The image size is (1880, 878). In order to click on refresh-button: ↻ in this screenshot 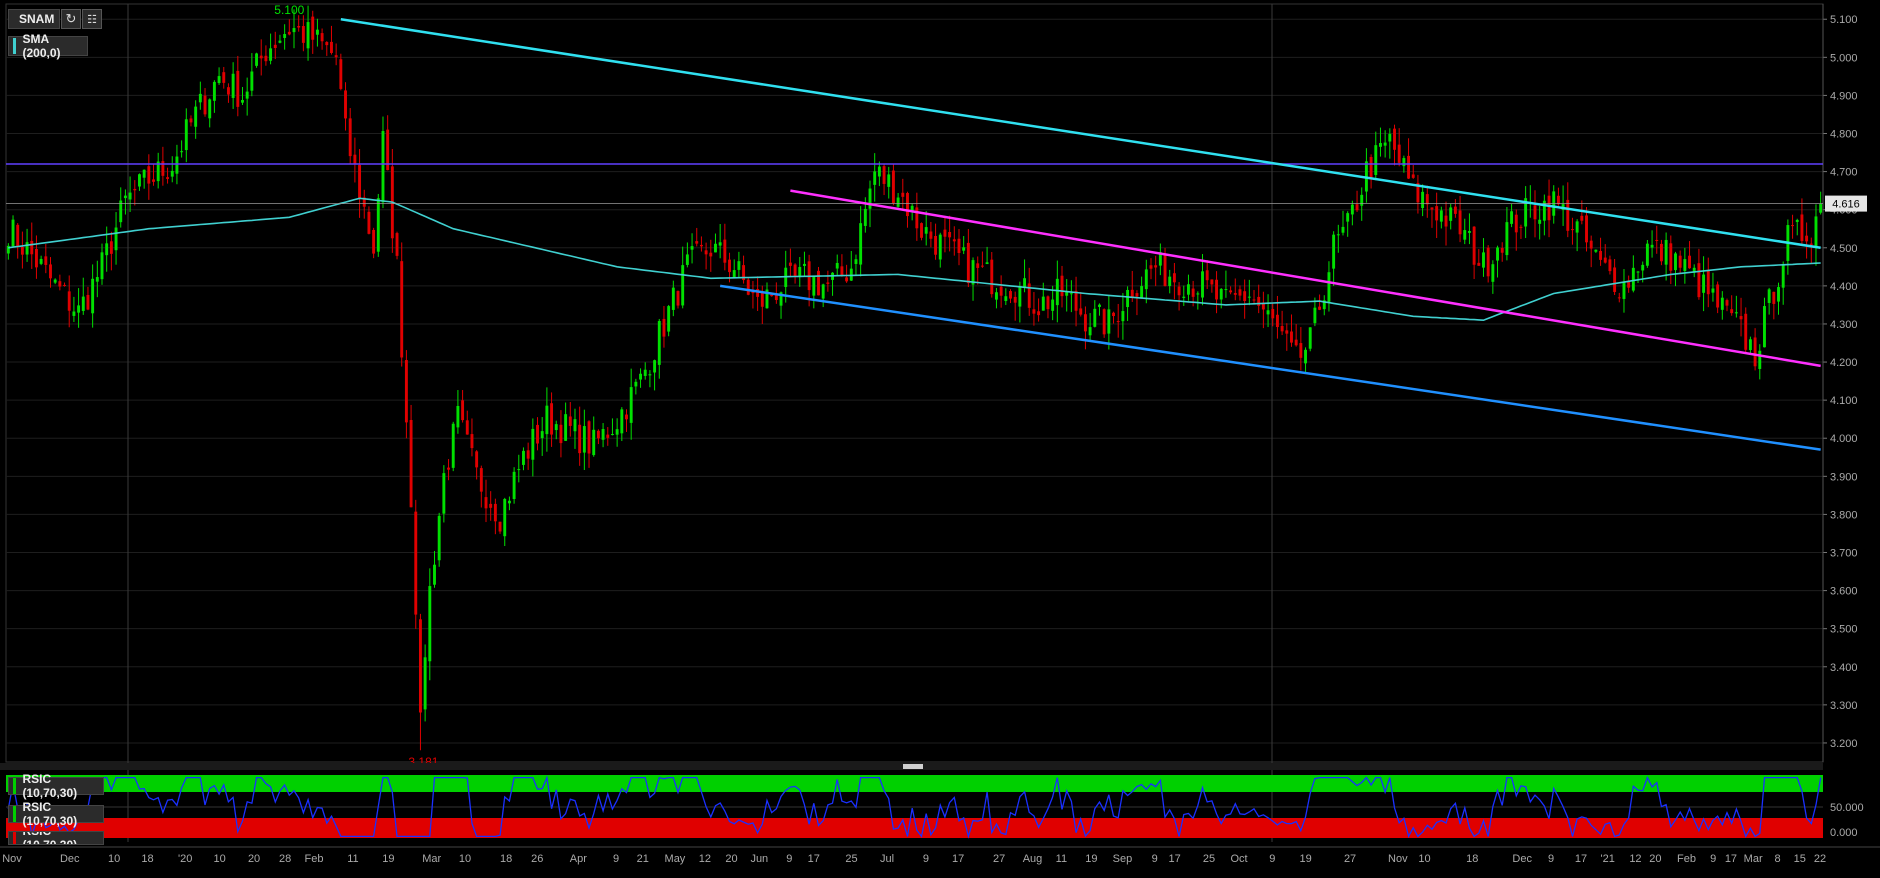, I will do `click(71, 19)`.